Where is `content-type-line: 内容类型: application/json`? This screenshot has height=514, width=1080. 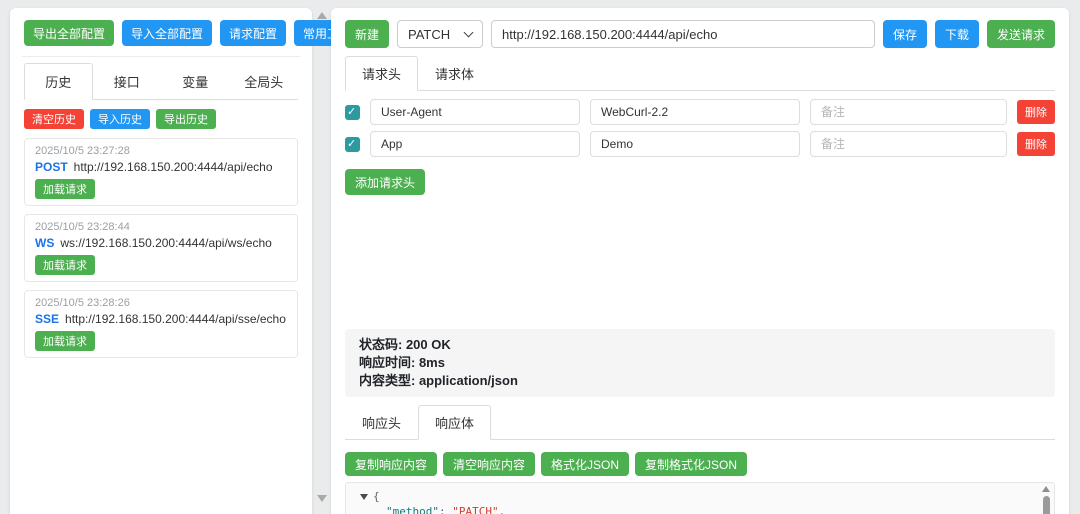 content-type-line: 内容类型: application/json is located at coordinates (438, 380).